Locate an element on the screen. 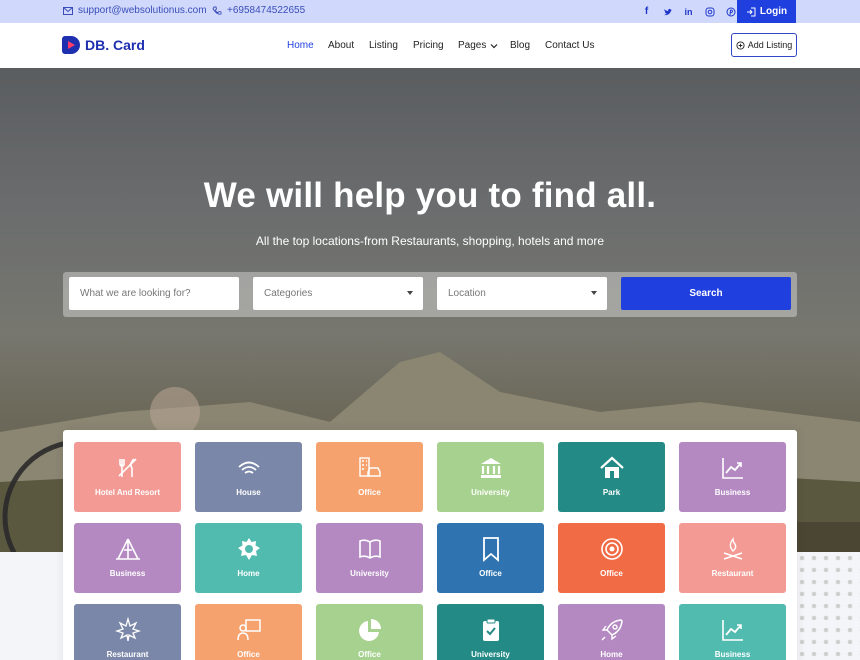 This screenshot has height=660, width=860. nav-item-contact: Contact Us is located at coordinates (569, 45).